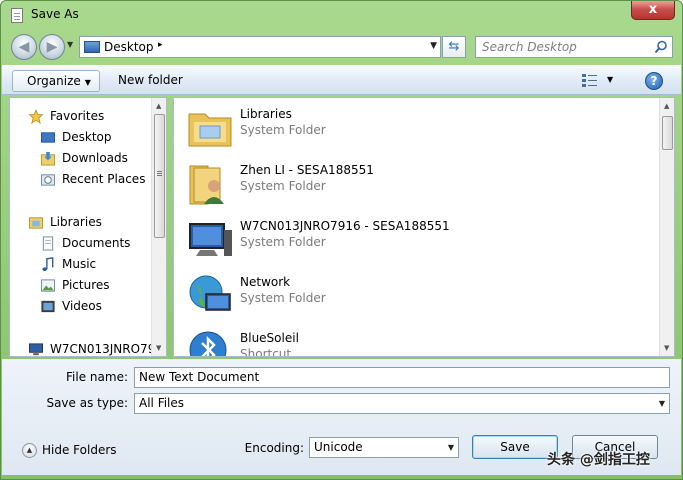 The image size is (683, 480). Describe the element at coordinates (421, 298) in the screenshot. I see `list-item: Network System Folder` at that location.